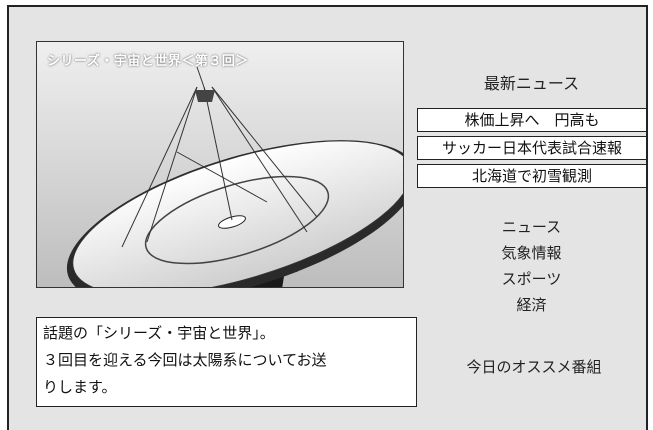 Image resolution: width=653 pixels, height=430 pixels. What do you see at coordinates (80, 387) in the screenshot?
I see `description-line: りします。` at bounding box center [80, 387].